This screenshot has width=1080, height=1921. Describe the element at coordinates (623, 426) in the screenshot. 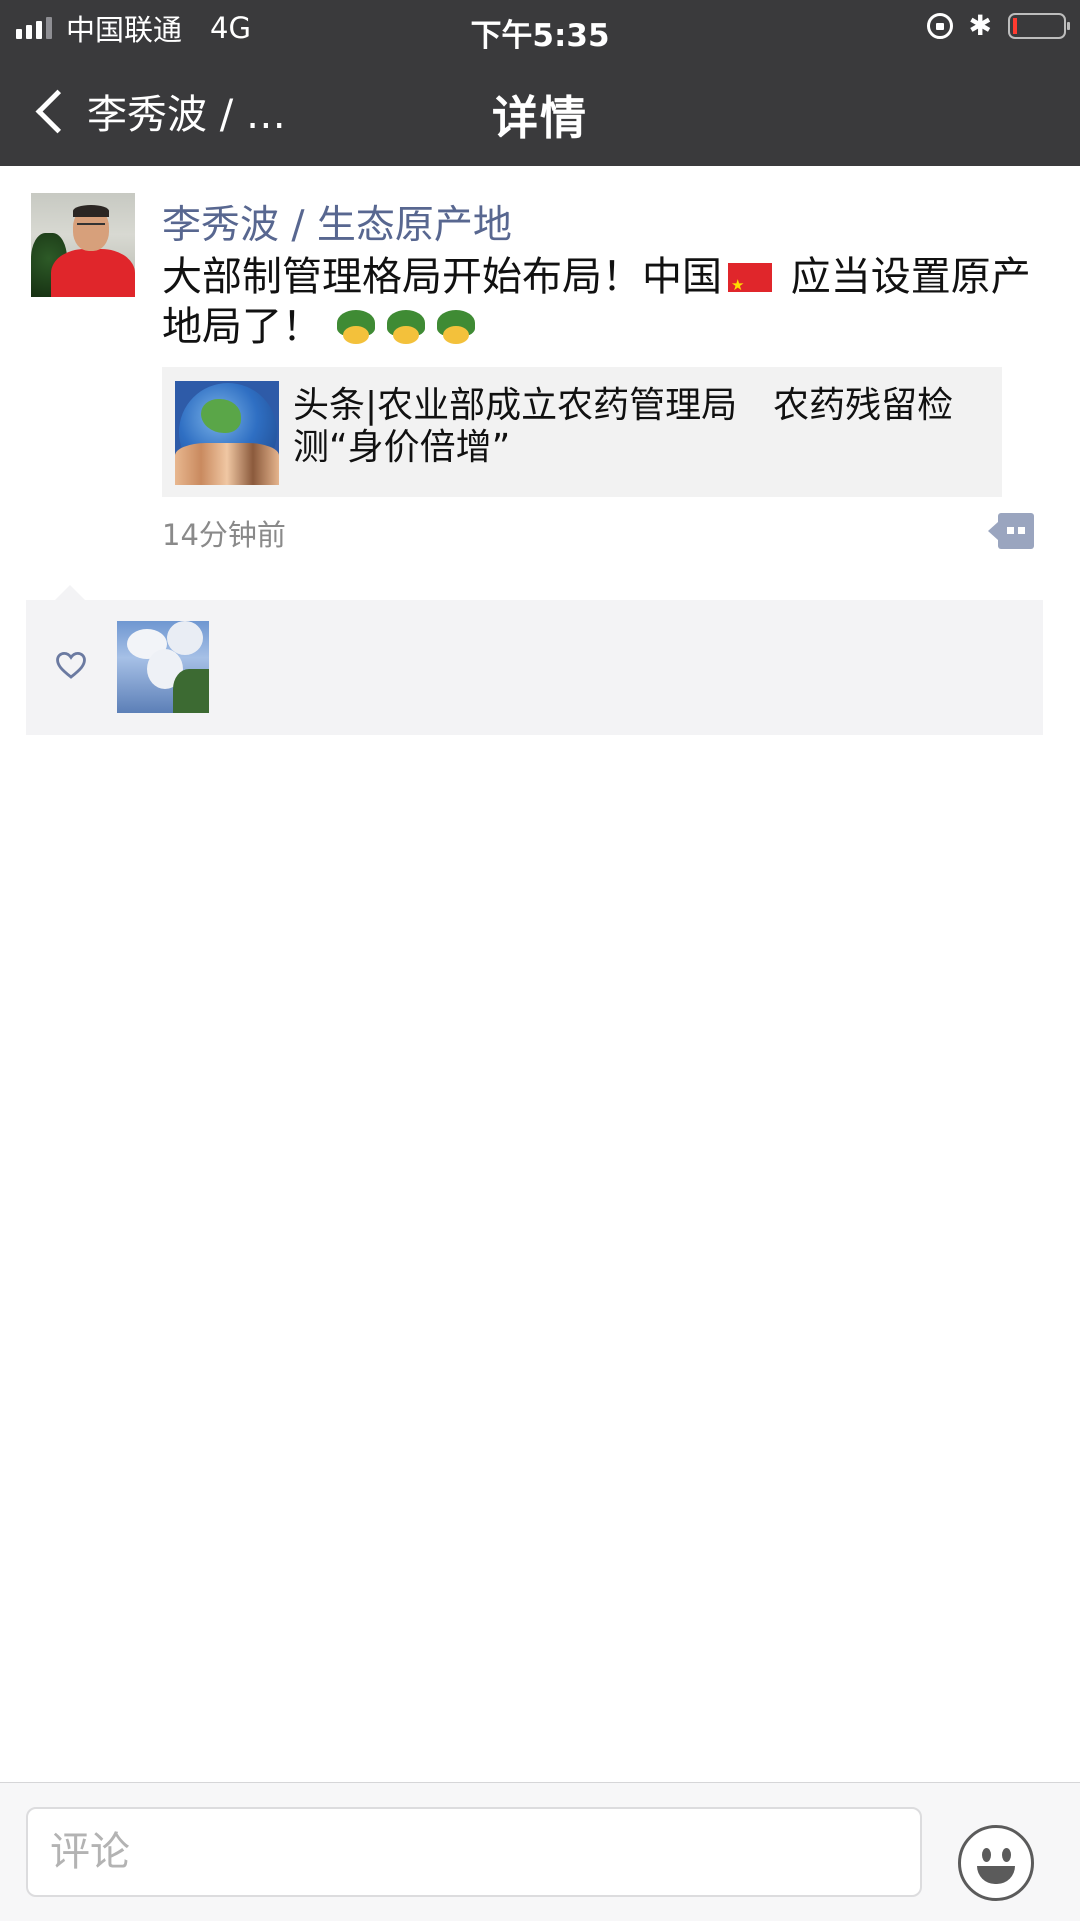

I see `link-title: 头条|农业部成立农药管理局 农药残留检测“身价倍增”` at that location.